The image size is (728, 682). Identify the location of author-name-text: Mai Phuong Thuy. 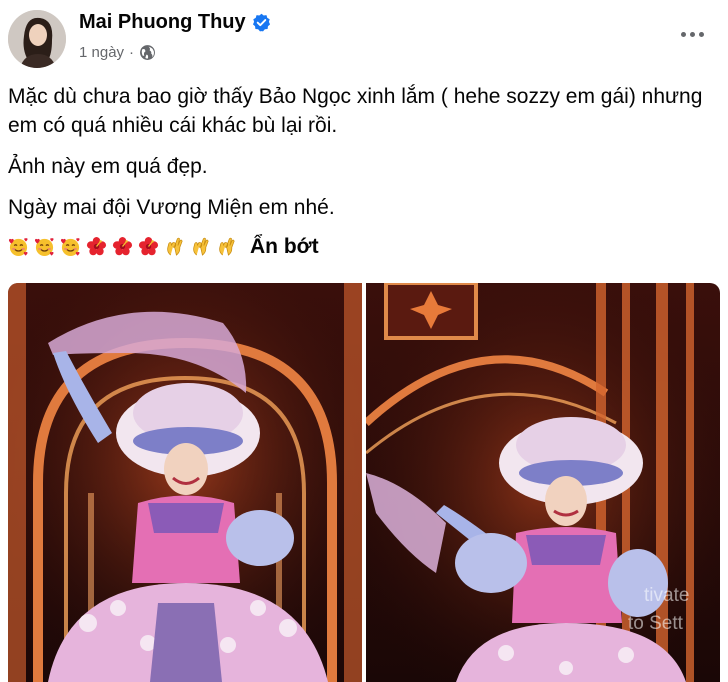
(162, 22).